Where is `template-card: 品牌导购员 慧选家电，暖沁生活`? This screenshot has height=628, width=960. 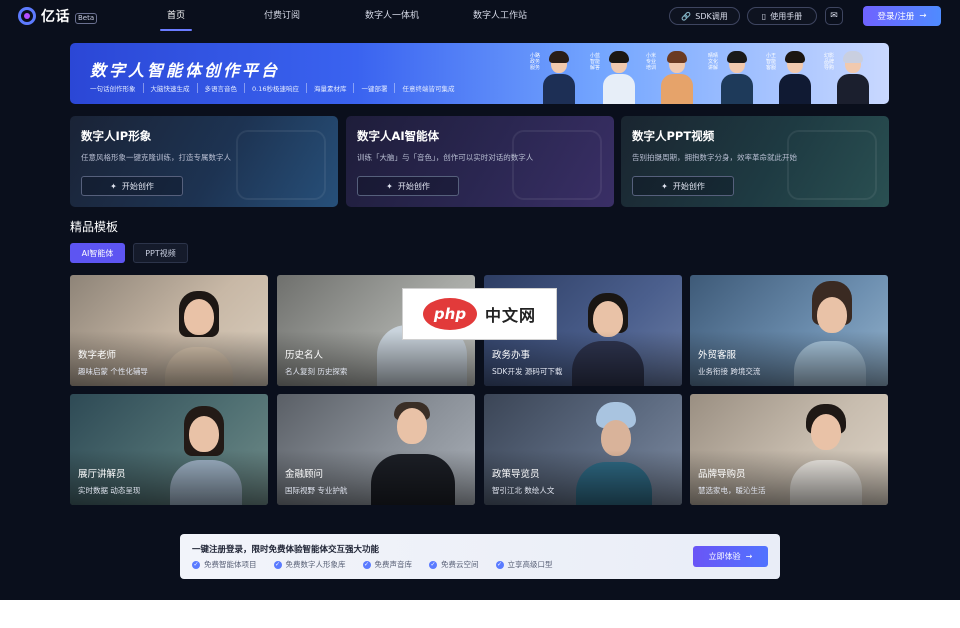
template-card: 品牌导购员 慧选家电，暖沁生活 is located at coordinates (789, 449).